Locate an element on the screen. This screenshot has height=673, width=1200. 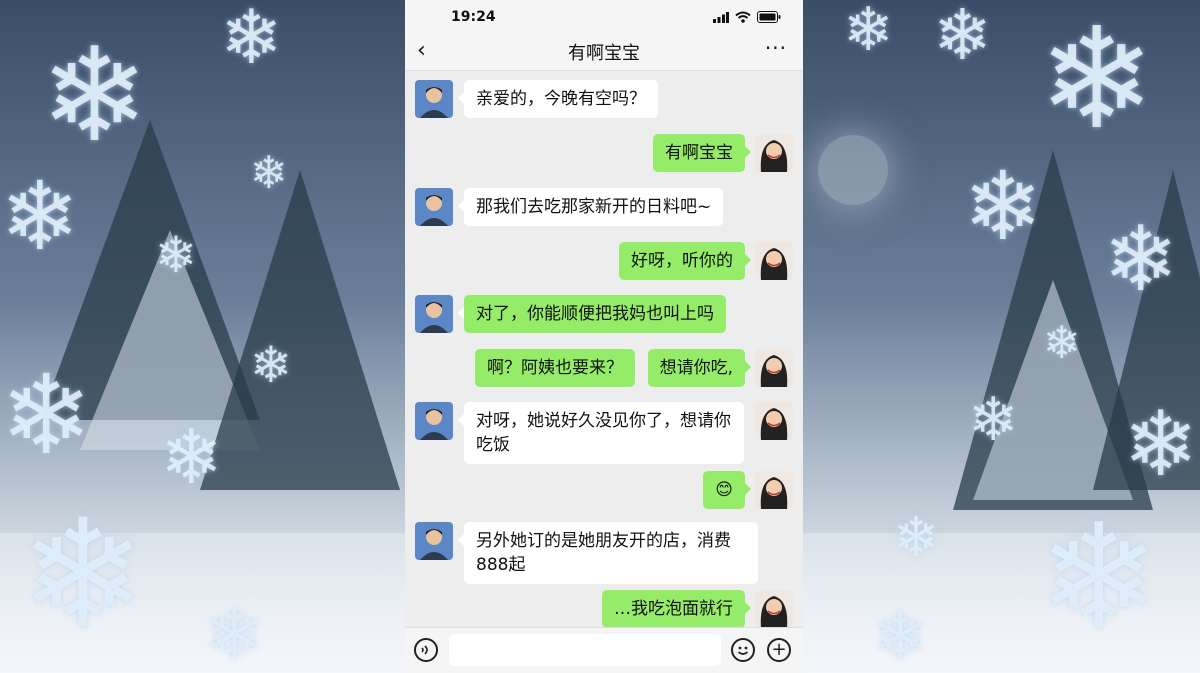
input-bar: + is located at coordinates (604, 650).